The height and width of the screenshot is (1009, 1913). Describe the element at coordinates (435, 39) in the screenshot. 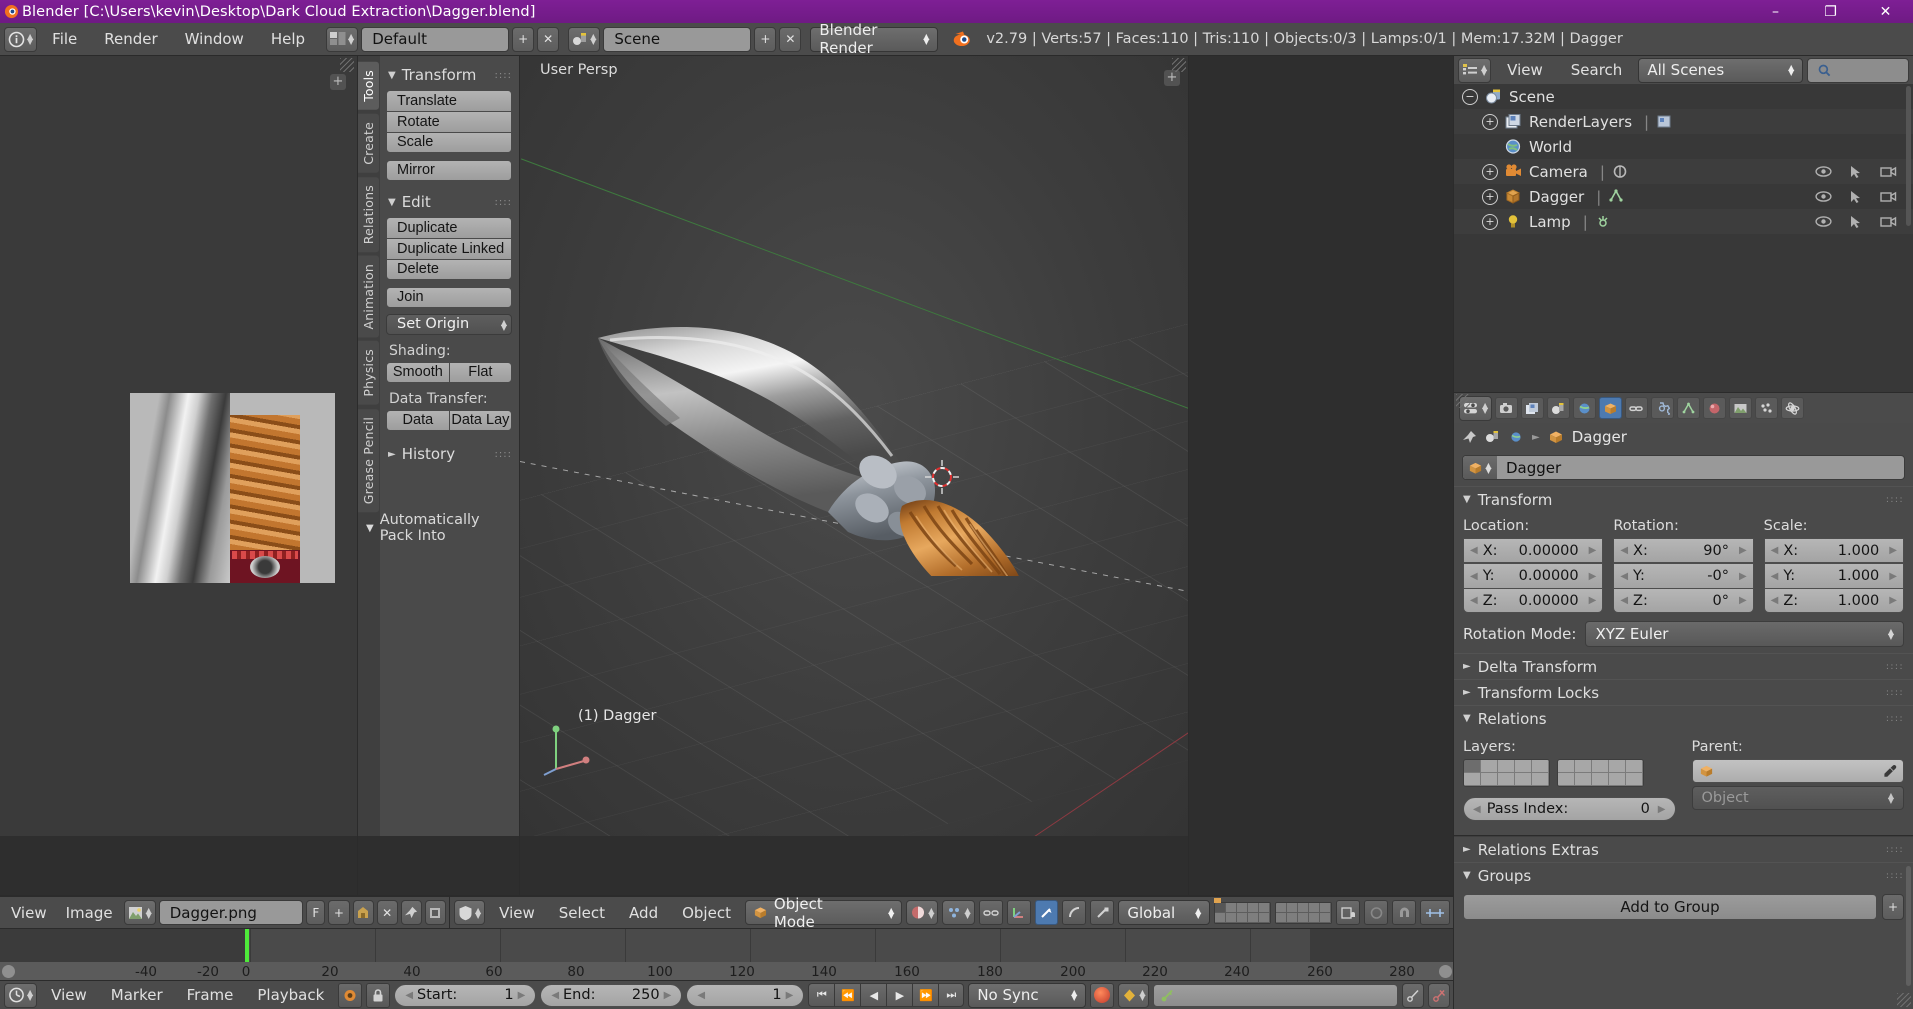

I see `screen-layout-field: Default` at that location.